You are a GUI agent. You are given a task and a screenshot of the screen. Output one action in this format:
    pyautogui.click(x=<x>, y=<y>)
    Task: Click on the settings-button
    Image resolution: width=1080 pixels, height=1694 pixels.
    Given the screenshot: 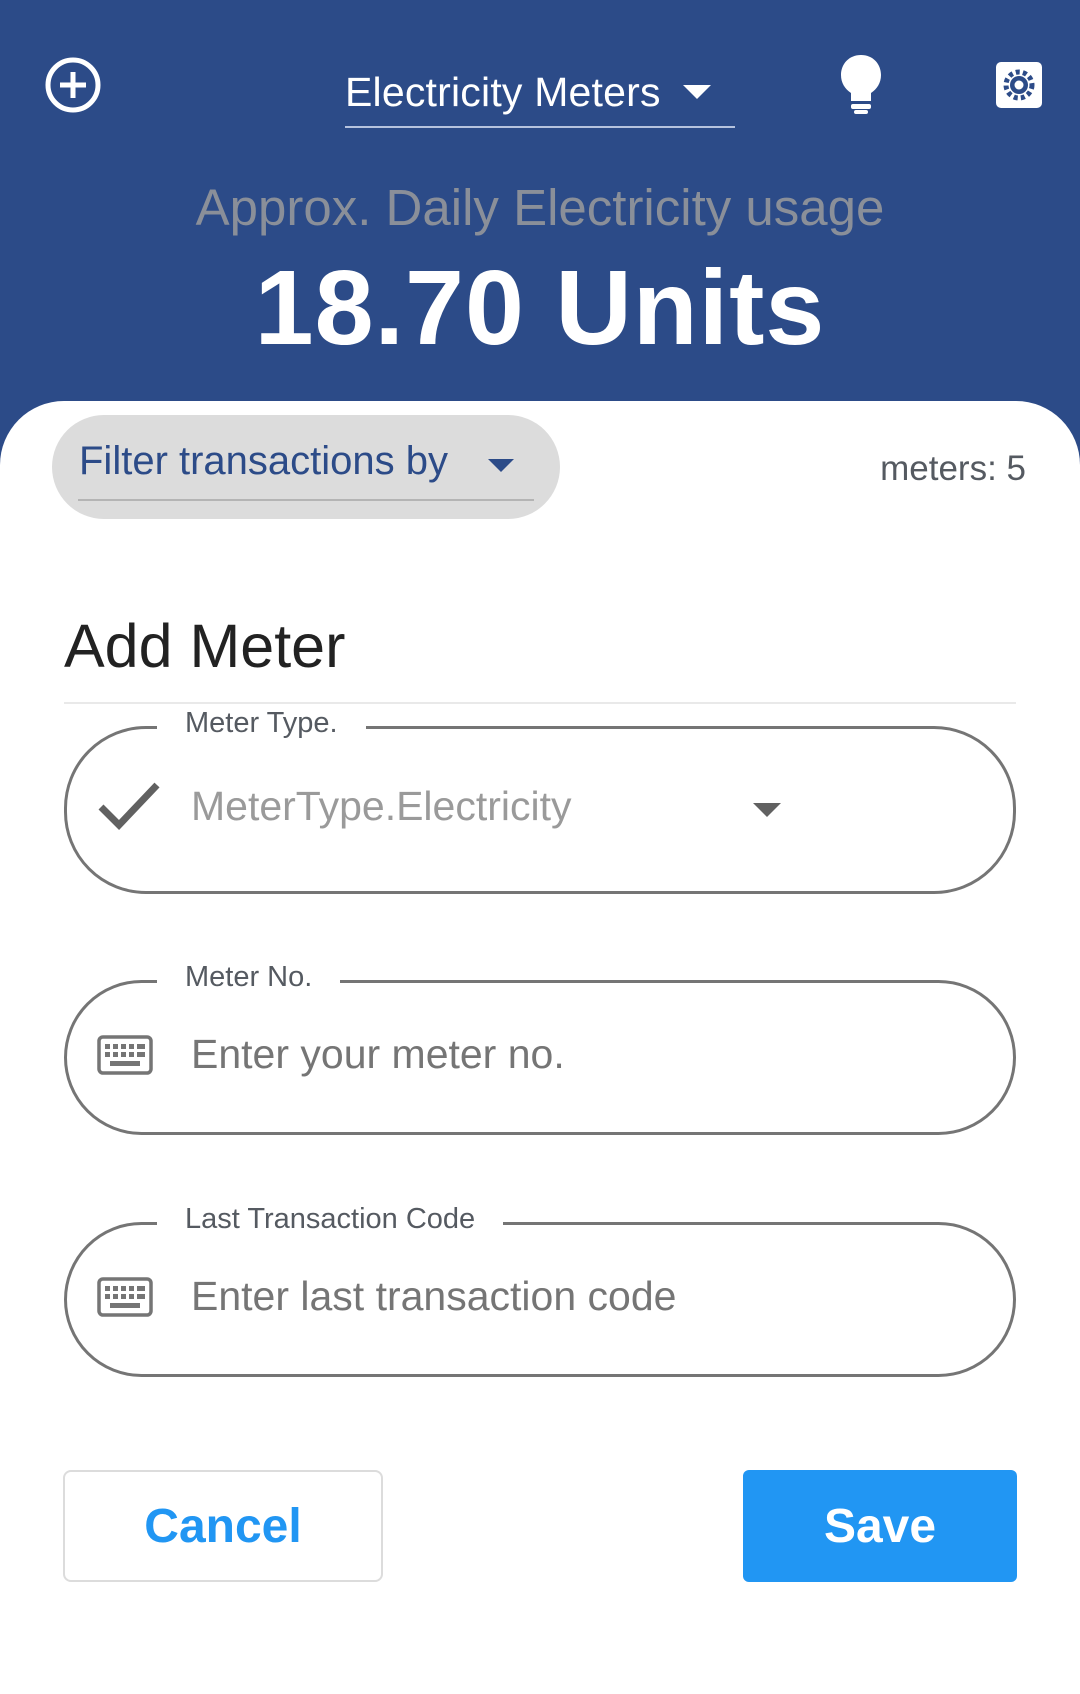 What is the action you would take?
    pyautogui.click(x=1019, y=85)
    